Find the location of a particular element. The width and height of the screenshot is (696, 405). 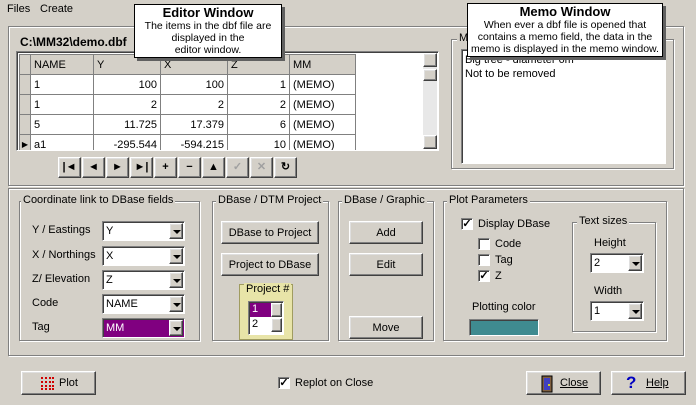

replot-on-close-checkbox: ✓ is located at coordinates (284, 383).